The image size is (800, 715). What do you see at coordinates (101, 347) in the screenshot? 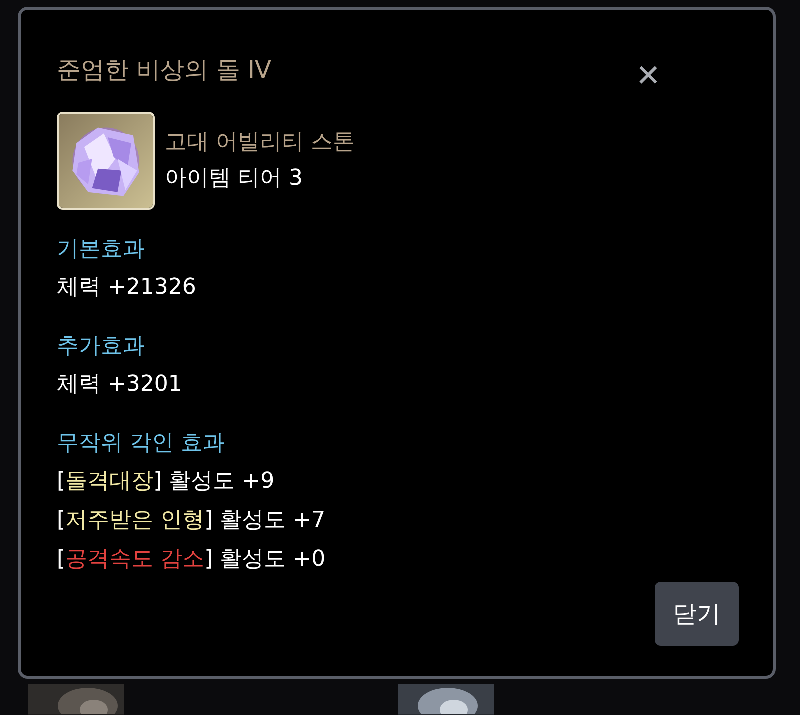
I see `section-heading: 추가효과` at bounding box center [101, 347].